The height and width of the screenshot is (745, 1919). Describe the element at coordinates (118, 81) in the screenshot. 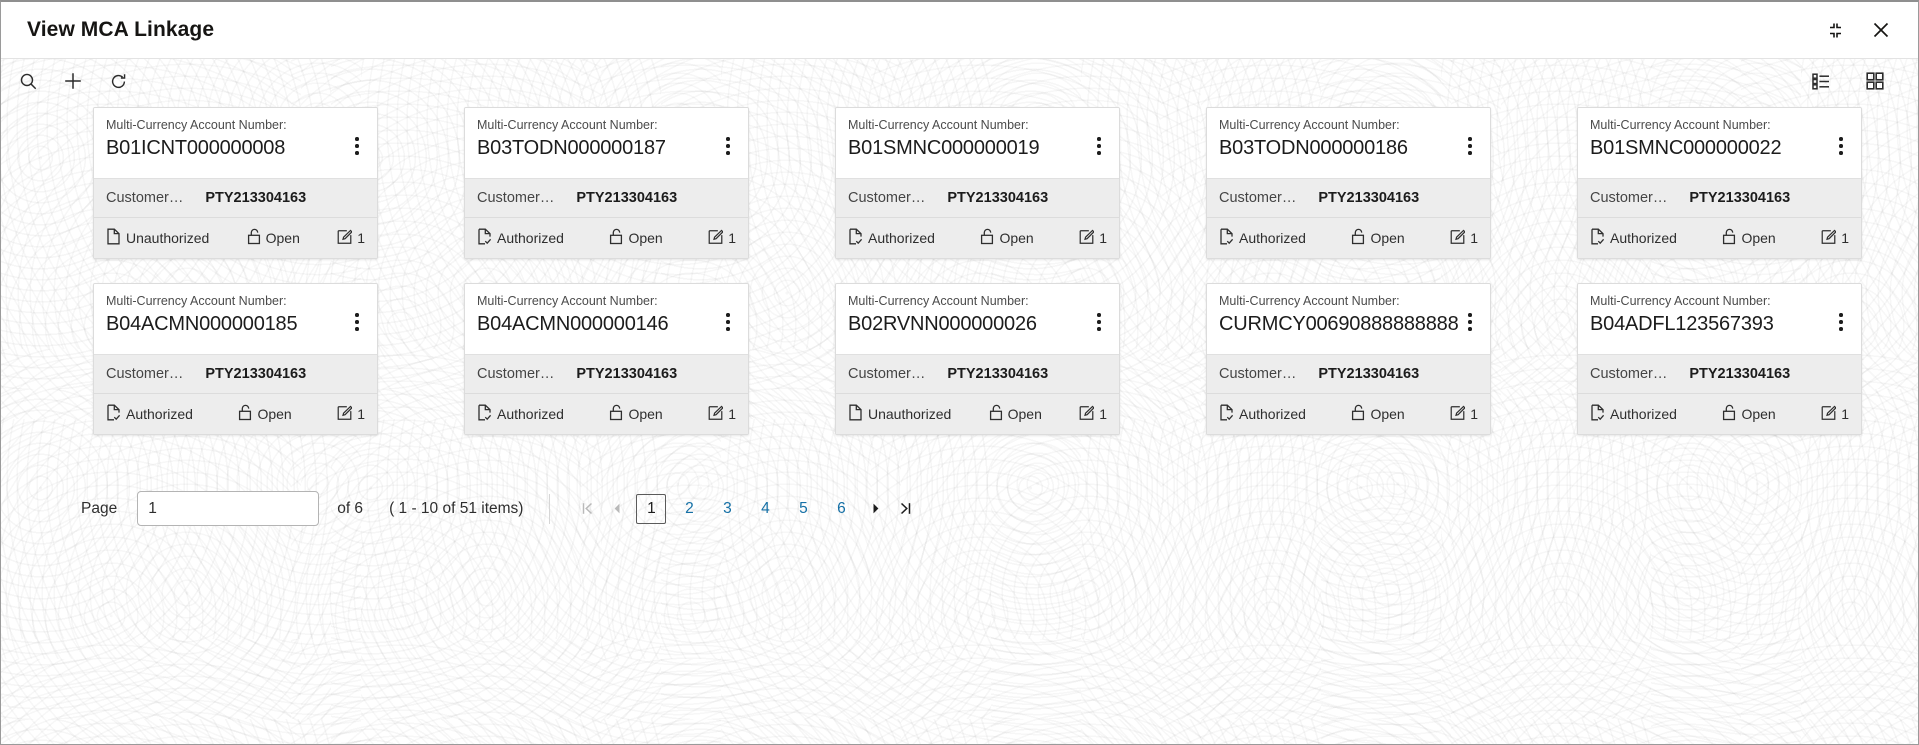

I see `refresh-icon` at that location.